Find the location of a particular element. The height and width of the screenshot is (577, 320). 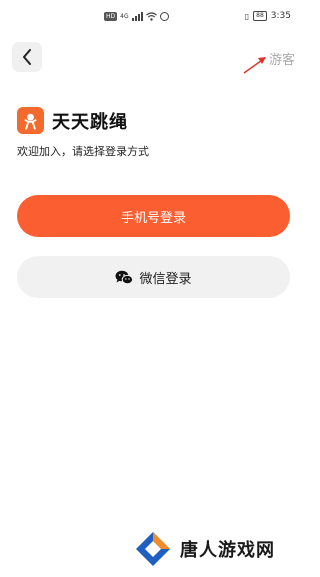

signal-icon is located at coordinates (137, 16).